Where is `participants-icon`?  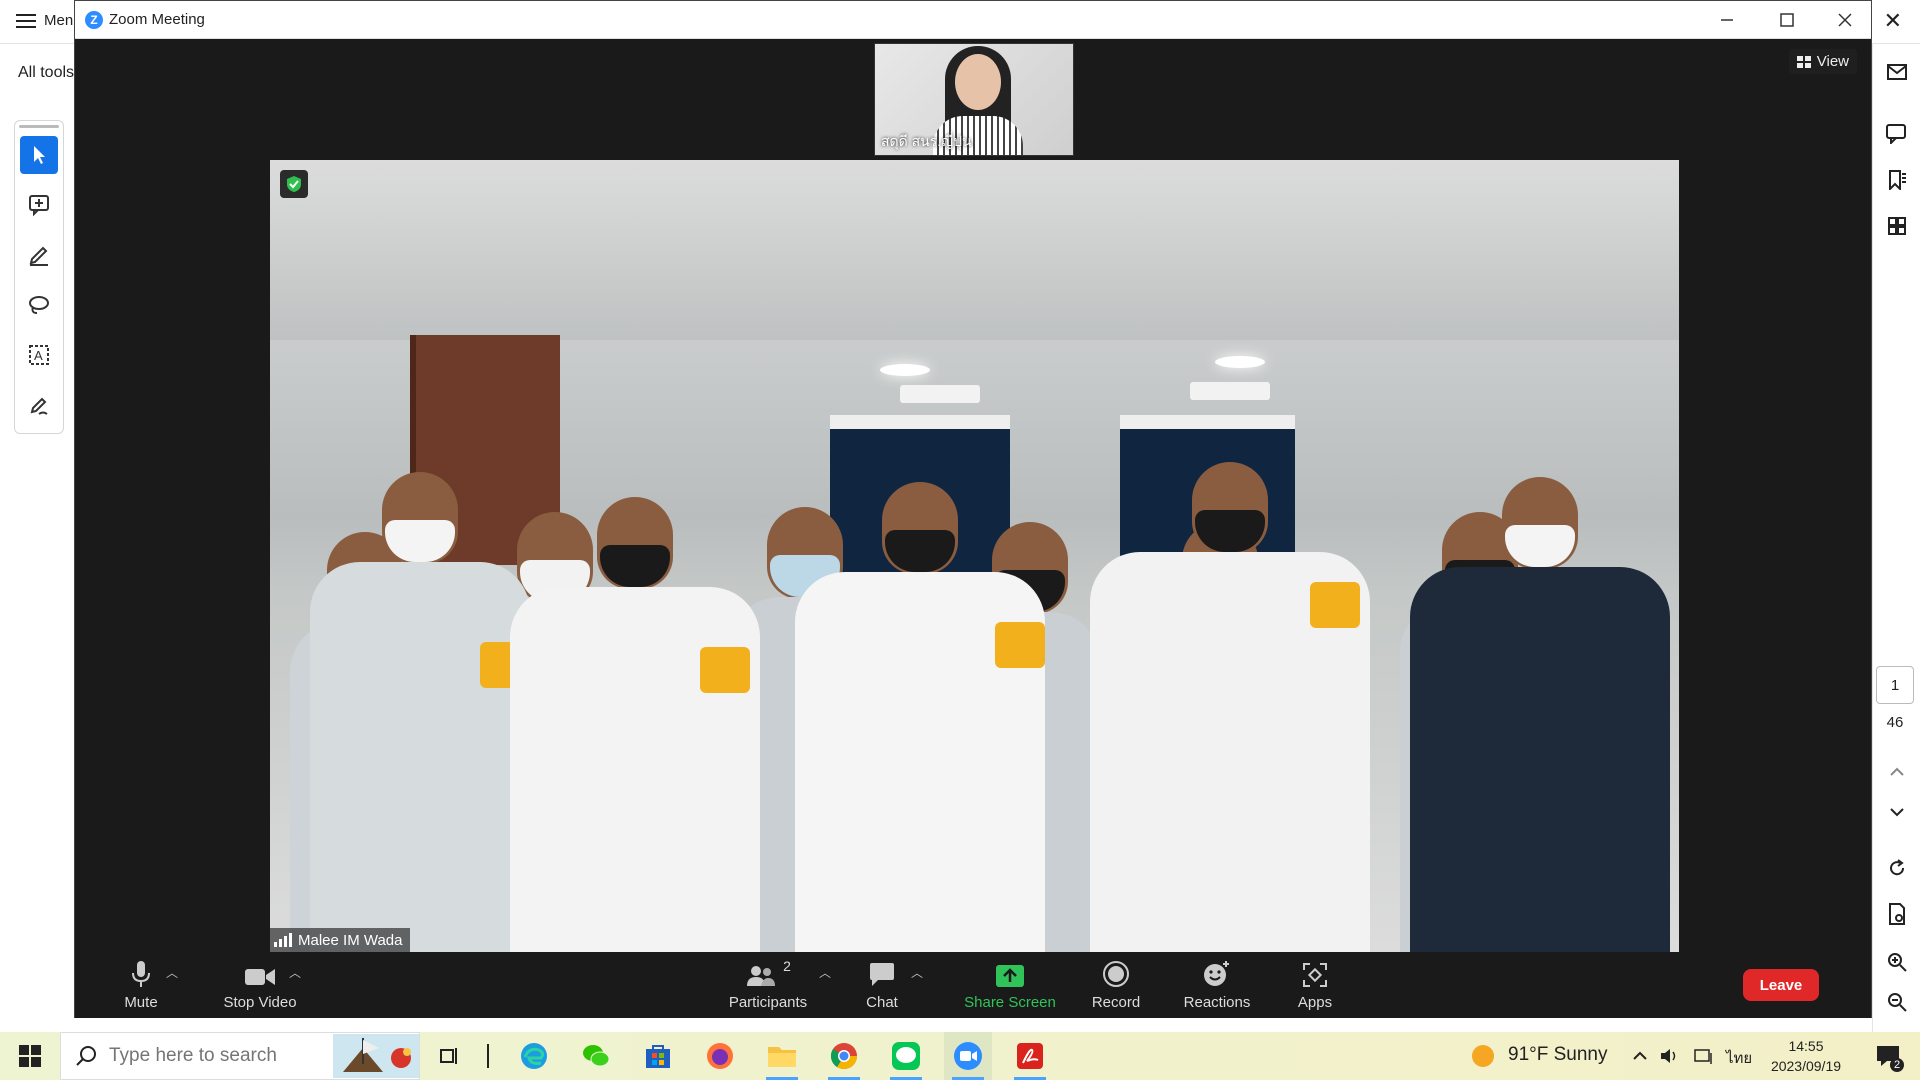 participants-icon is located at coordinates (761, 976).